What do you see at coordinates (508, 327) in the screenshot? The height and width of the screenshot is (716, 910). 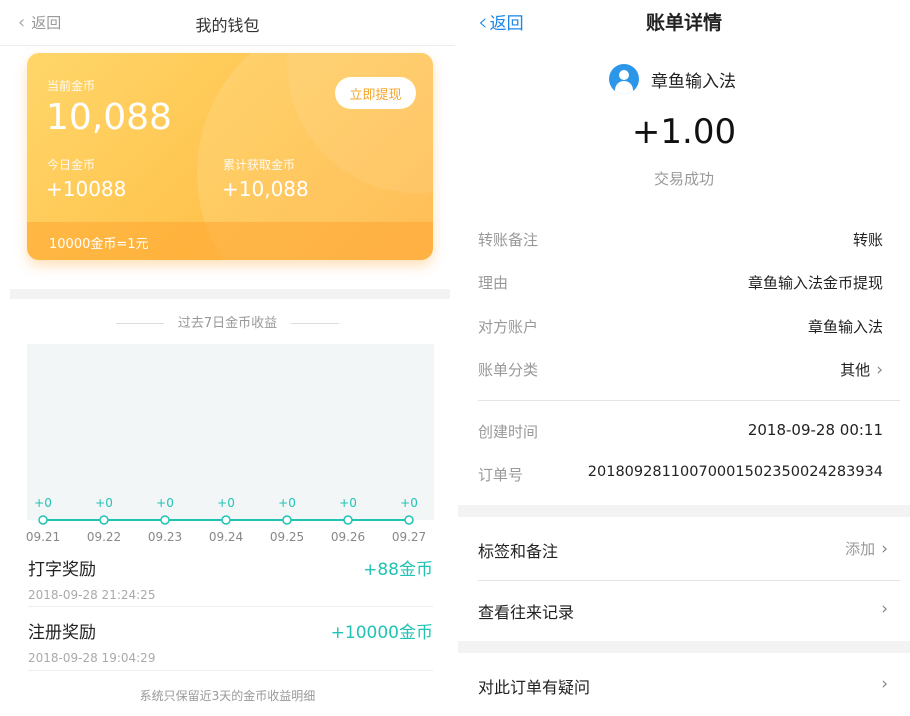 I see `detail-key: 对方账户` at bounding box center [508, 327].